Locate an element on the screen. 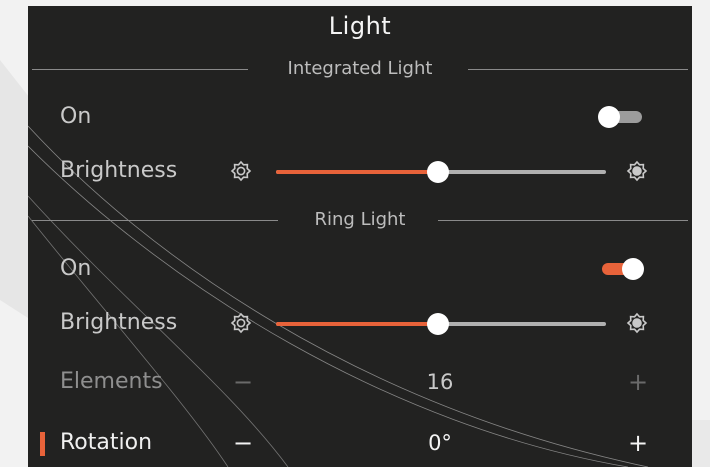 The width and height of the screenshot is (710, 467). rotation-value: 0° is located at coordinates (440, 443).